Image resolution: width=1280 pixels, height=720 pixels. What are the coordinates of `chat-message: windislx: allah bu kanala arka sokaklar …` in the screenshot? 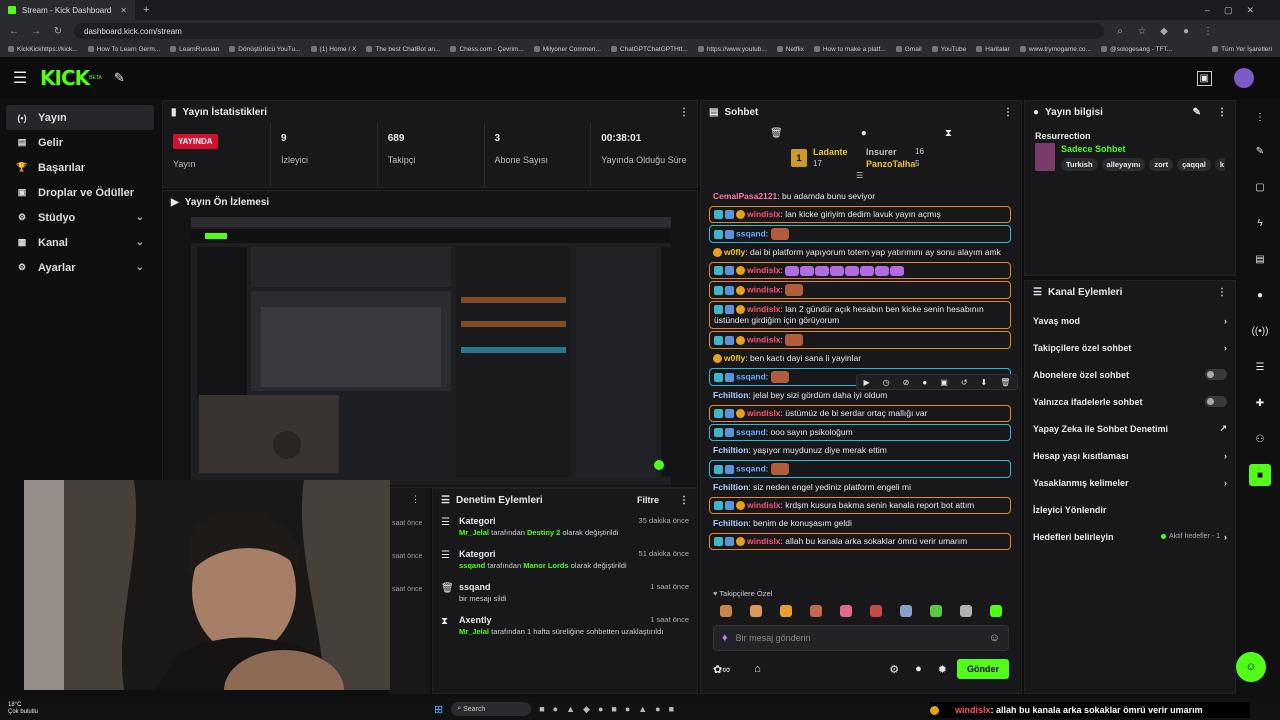 It's located at (860, 541).